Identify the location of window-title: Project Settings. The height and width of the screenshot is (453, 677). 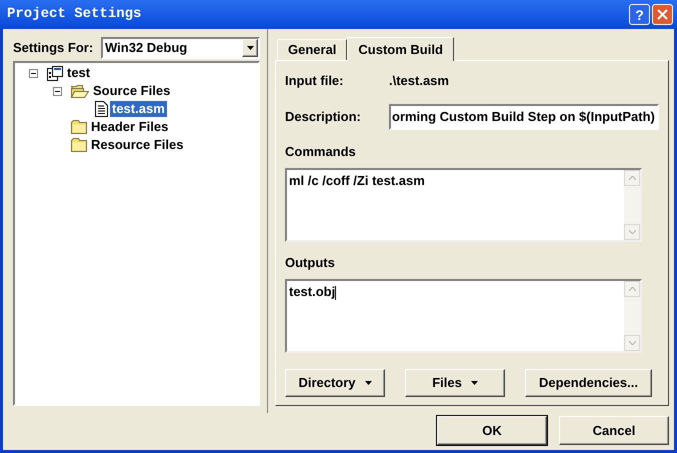
(74, 14).